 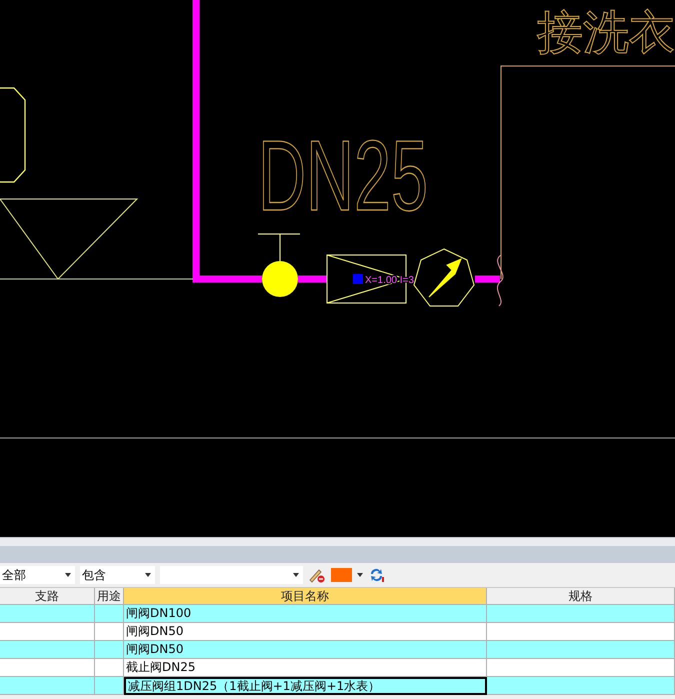 What do you see at coordinates (317, 575) in the screenshot?
I see `pencil-delete-icon` at bounding box center [317, 575].